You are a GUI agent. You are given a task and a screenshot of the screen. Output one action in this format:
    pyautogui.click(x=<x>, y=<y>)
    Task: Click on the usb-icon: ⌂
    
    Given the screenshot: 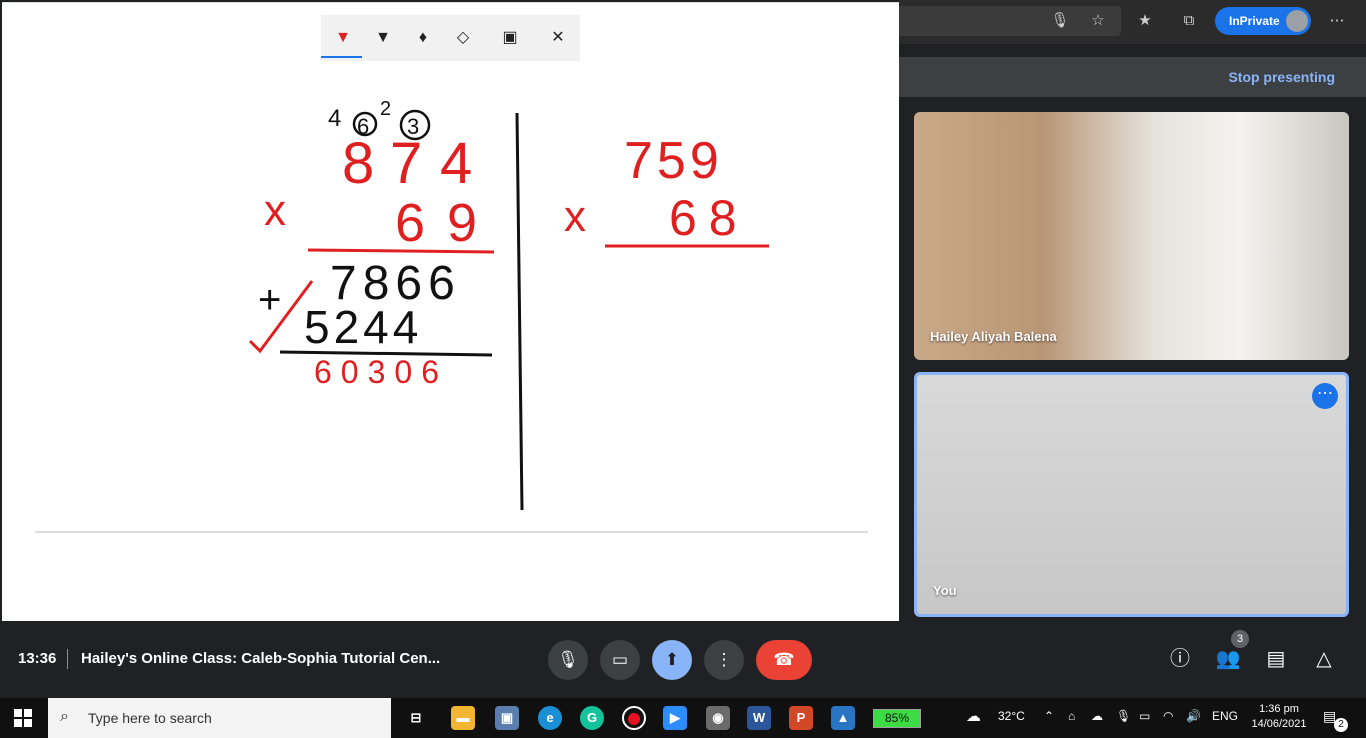 What is the action you would take?
    pyautogui.click(x=1071, y=716)
    